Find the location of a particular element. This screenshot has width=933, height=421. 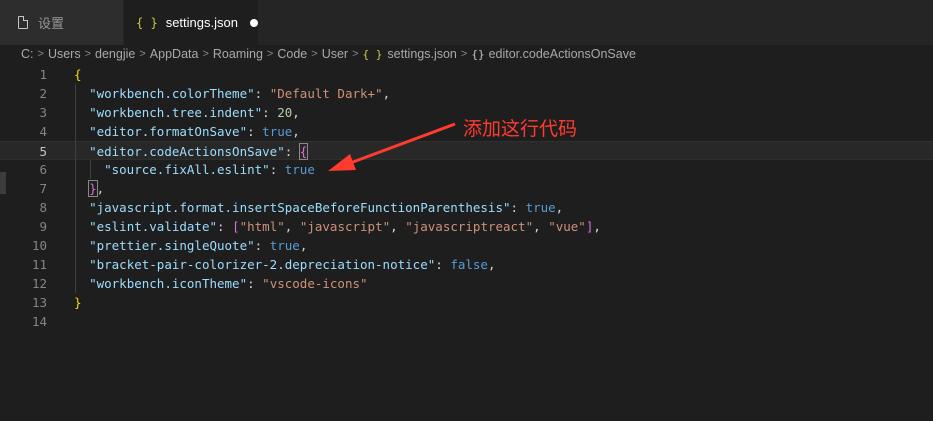

code-token: "html" is located at coordinates (262, 226).